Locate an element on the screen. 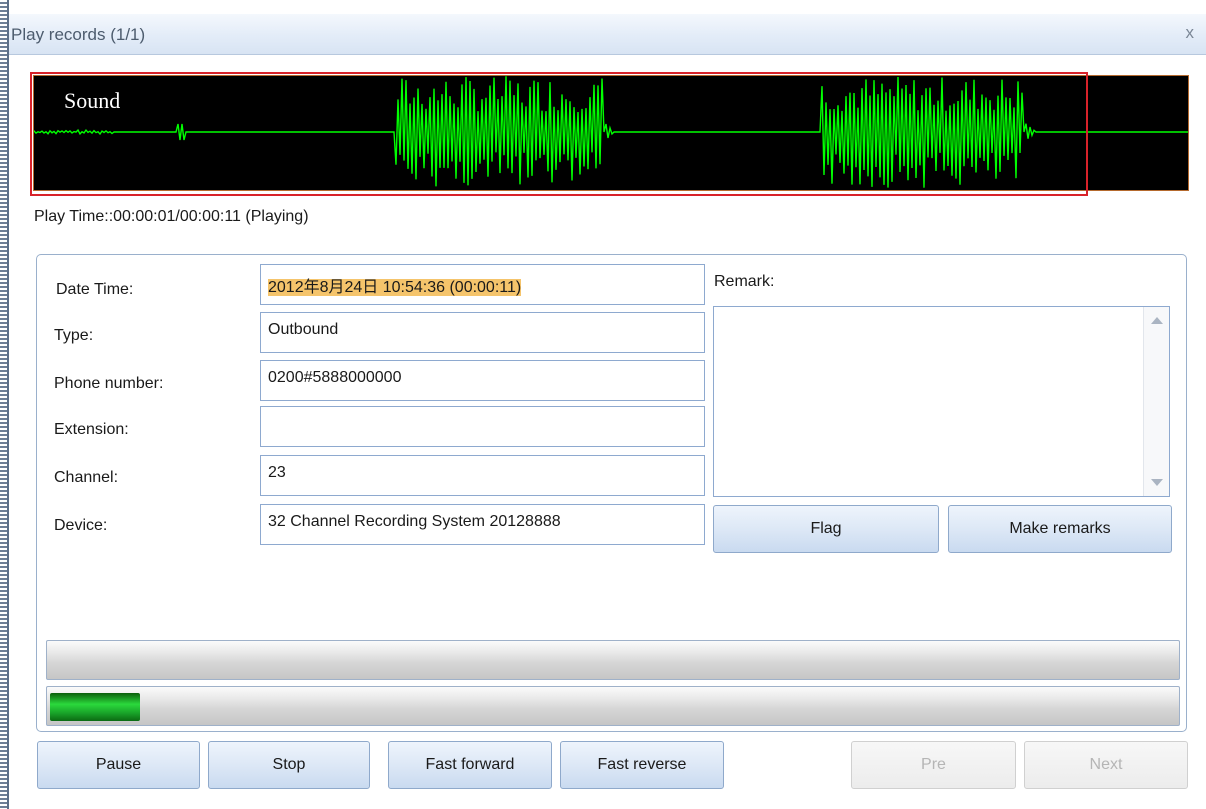 This screenshot has width=1206, height=809. device-label: Device: is located at coordinates (81, 525).